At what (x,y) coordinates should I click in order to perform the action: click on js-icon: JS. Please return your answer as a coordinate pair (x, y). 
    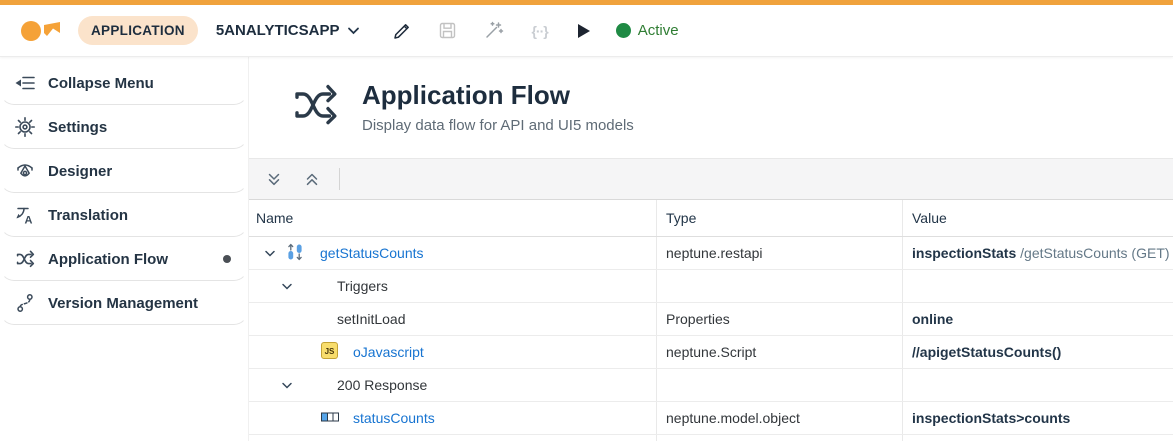
    Looking at the image, I should click on (329, 352).